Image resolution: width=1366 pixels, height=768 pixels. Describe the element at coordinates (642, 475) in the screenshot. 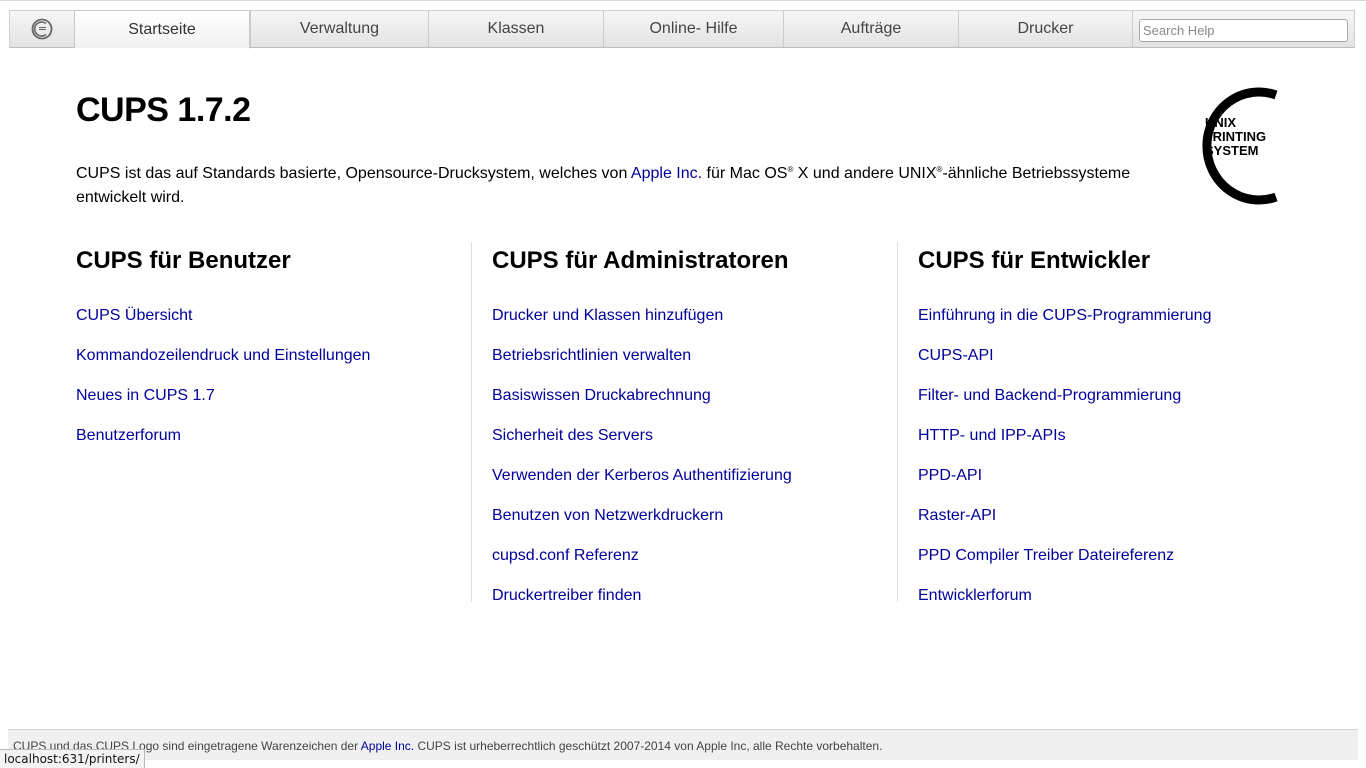

I see `link-kerberos: Verwenden der Kerberos Authentifizierung` at that location.